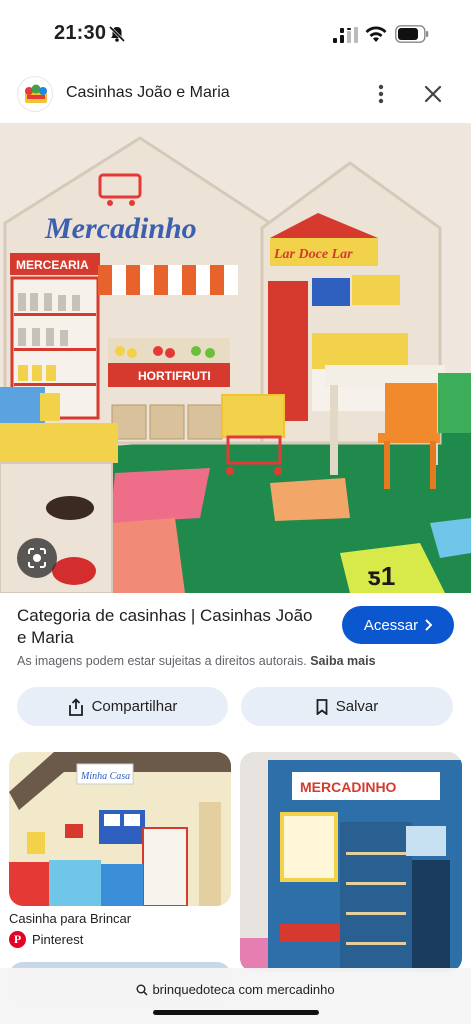 The image size is (471, 1024). Describe the element at coordinates (148, 92) in the screenshot. I see `source-title: Casinhas João e Maria` at that location.